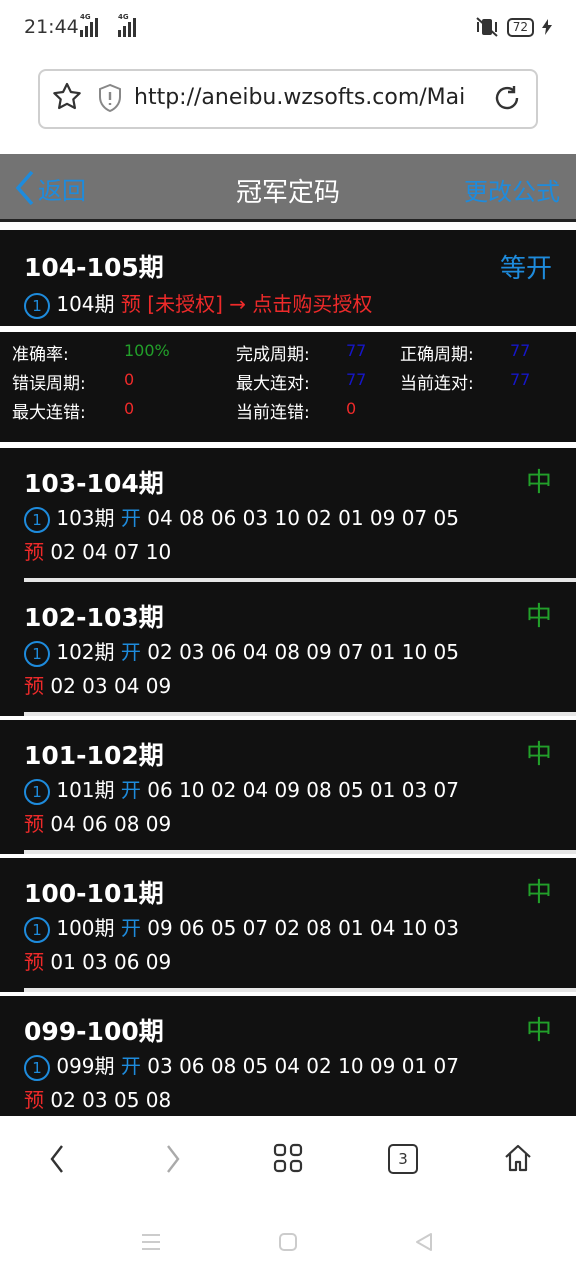  I want to click on history-period-title: 102-103期, so click(94, 617).